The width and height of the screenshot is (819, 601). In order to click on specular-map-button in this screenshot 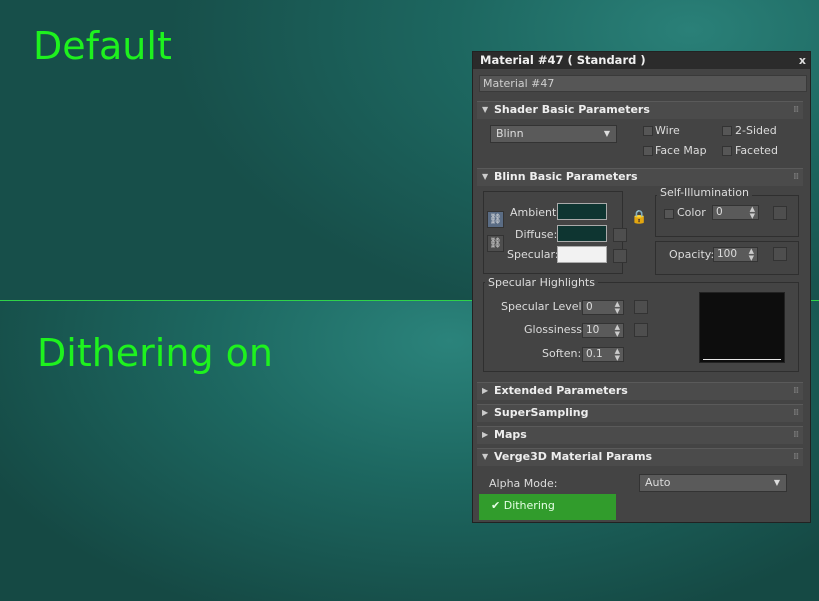, I will do `click(620, 256)`.